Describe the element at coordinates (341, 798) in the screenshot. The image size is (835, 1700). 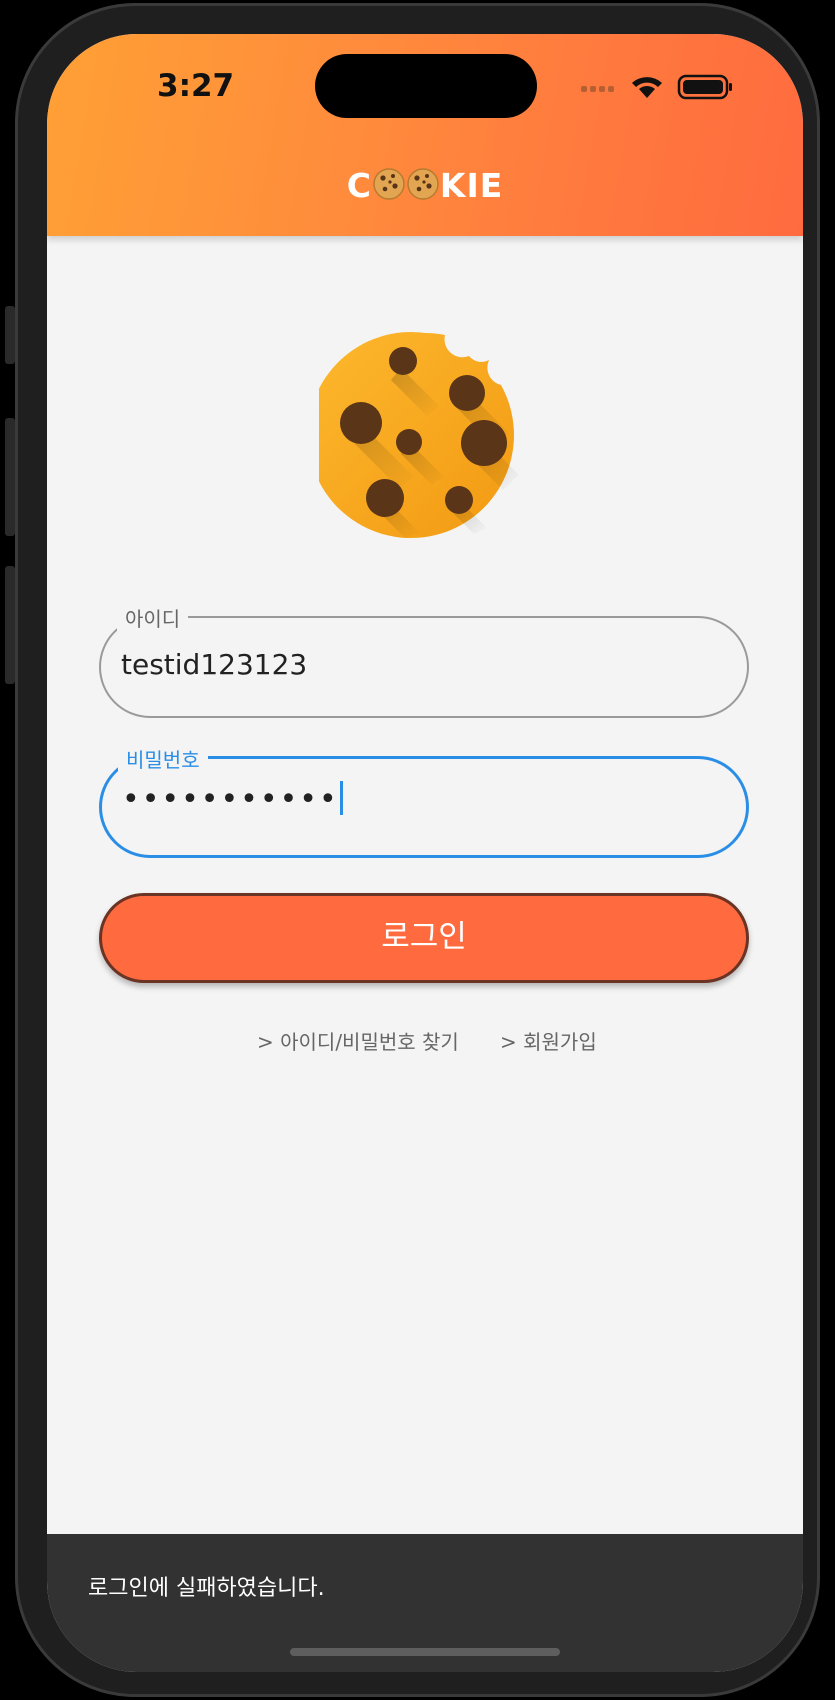
I see `text-caret` at that location.